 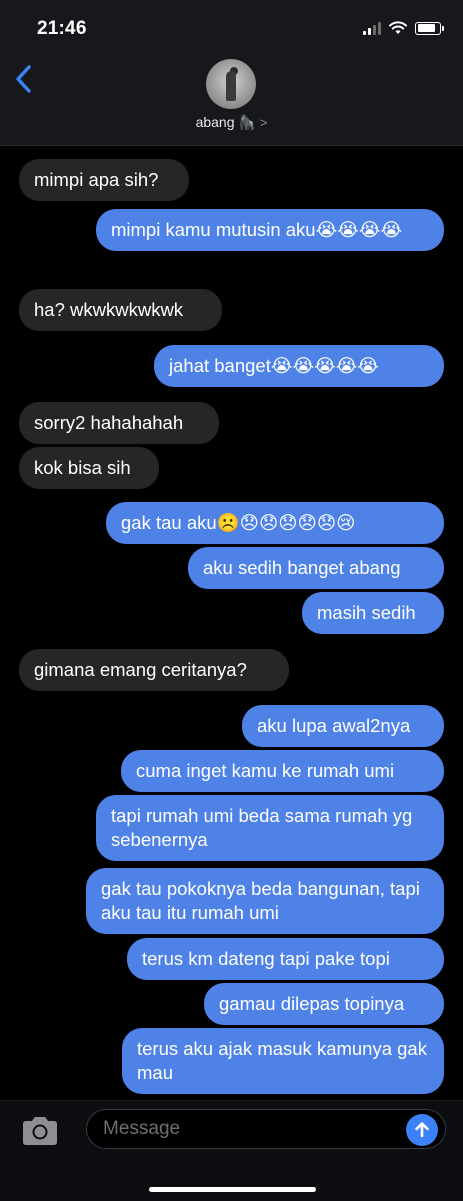 What do you see at coordinates (373, 613) in the screenshot?
I see `message-bubble-outgoing: masih sedih` at bounding box center [373, 613].